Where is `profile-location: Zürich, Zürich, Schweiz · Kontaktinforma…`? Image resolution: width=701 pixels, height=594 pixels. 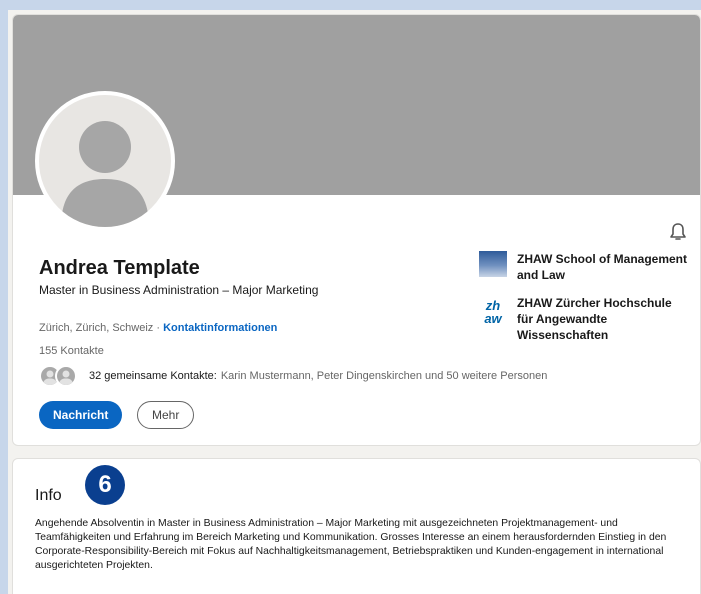
profile-location: Zürich, Zürich, Schweiz · Kontaktinforma… is located at coordinates (158, 328).